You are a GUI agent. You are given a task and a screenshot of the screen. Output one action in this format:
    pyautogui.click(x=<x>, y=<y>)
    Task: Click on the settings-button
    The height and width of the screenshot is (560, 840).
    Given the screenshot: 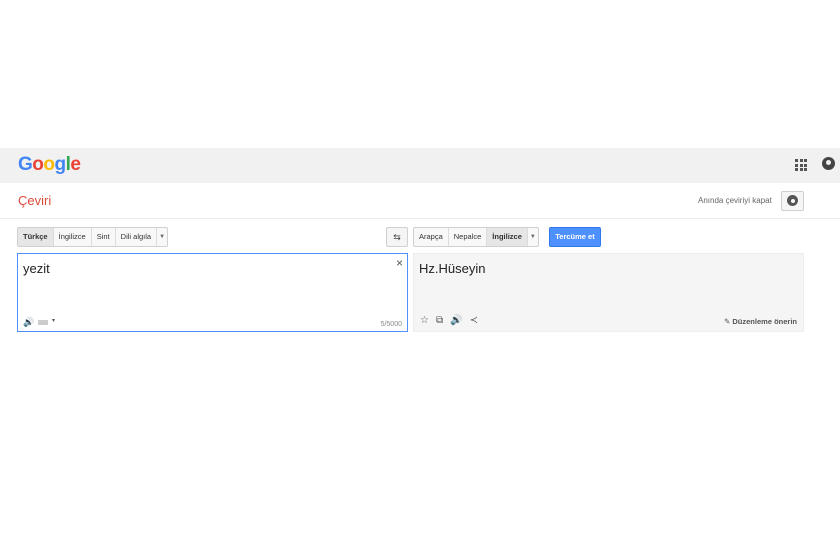 What is the action you would take?
    pyautogui.click(x=792, y=201)
    